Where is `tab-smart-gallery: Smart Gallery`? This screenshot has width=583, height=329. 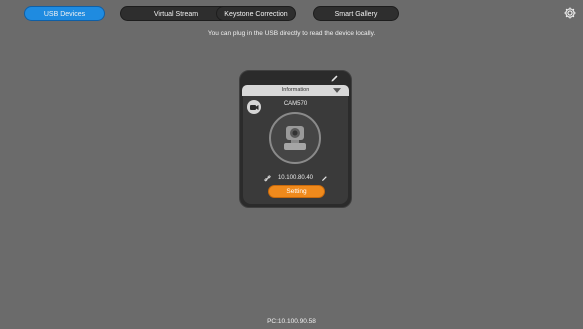 tab-smart-gallery: Smart Gallery is located at coordinates (356, 13).